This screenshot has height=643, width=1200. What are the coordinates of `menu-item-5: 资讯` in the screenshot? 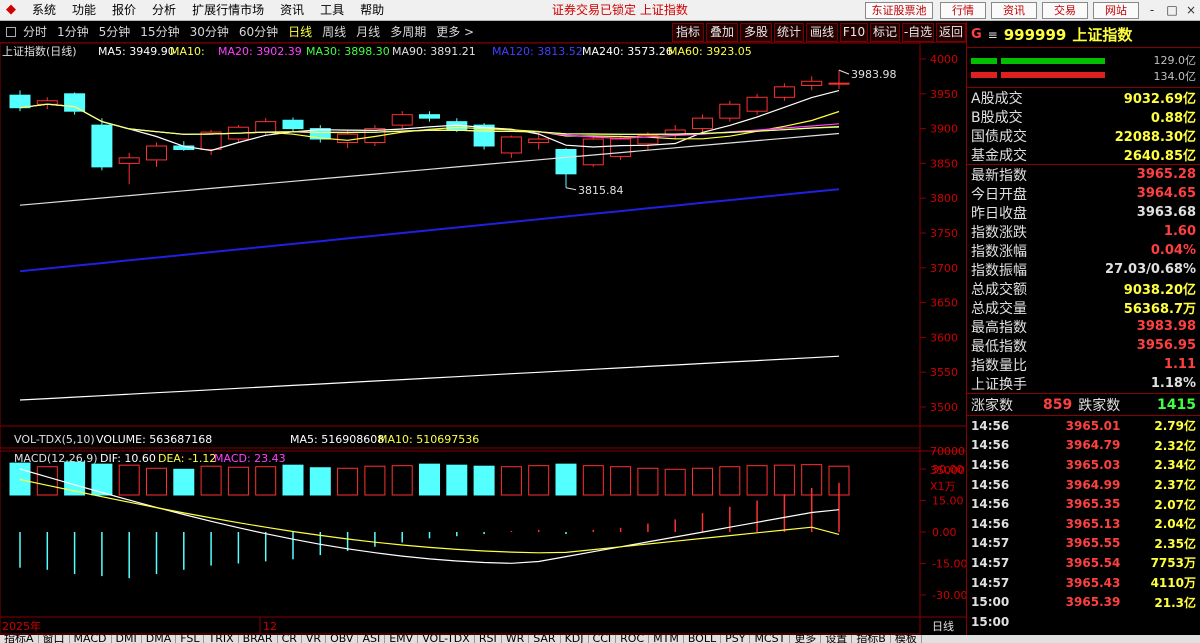 It's located at (292, 10).